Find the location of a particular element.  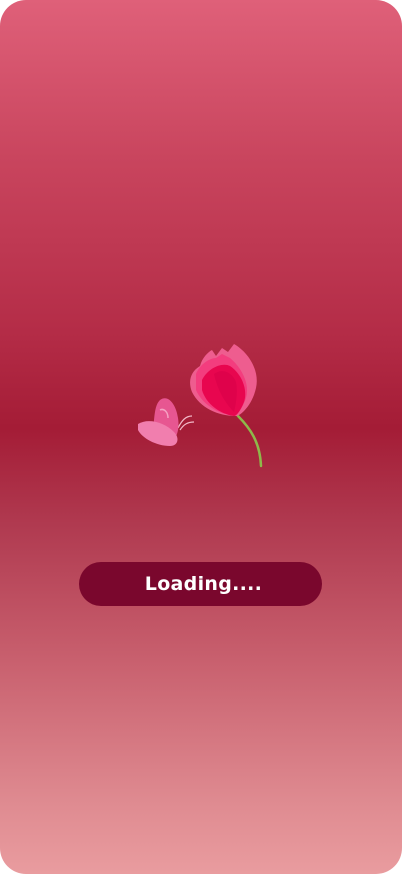

butterfly-tulip-icon is located at coordinates (200, 406).